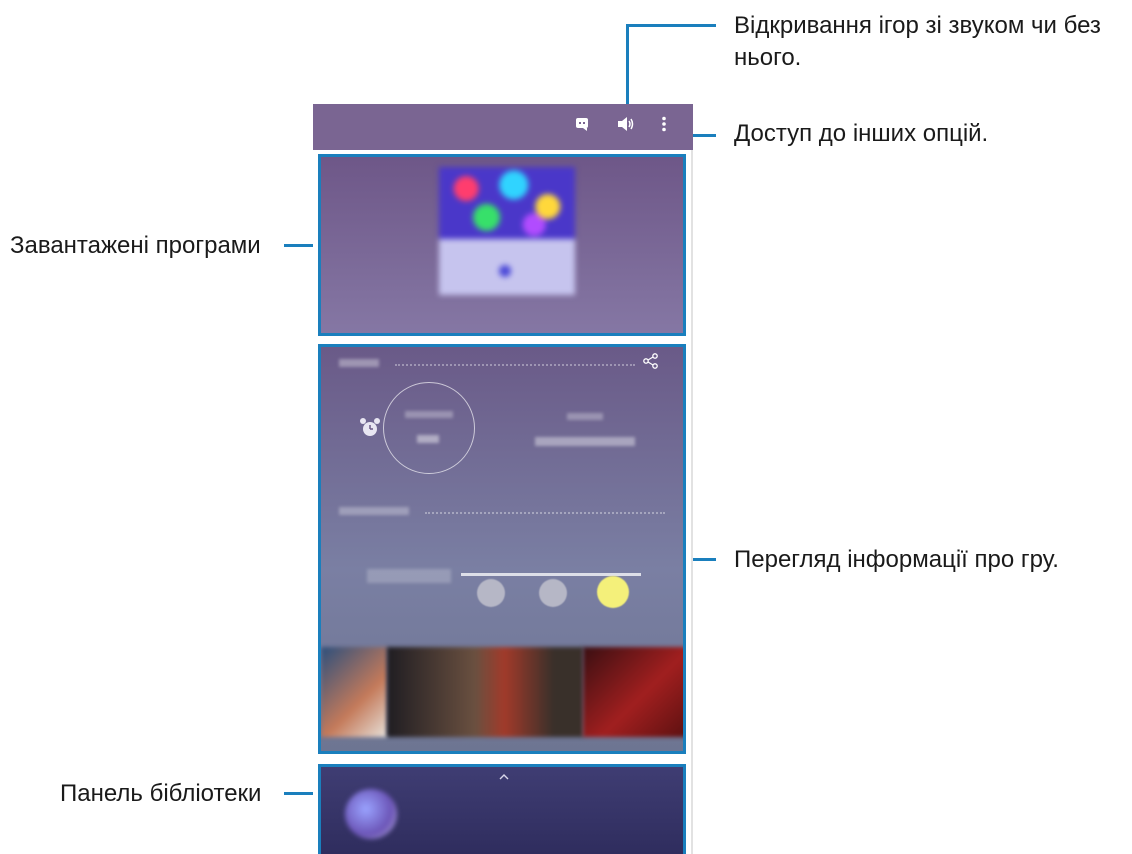  Describe the element at coordinates (429, 428) in the screenshot. I see `playtime-ring` at that location.